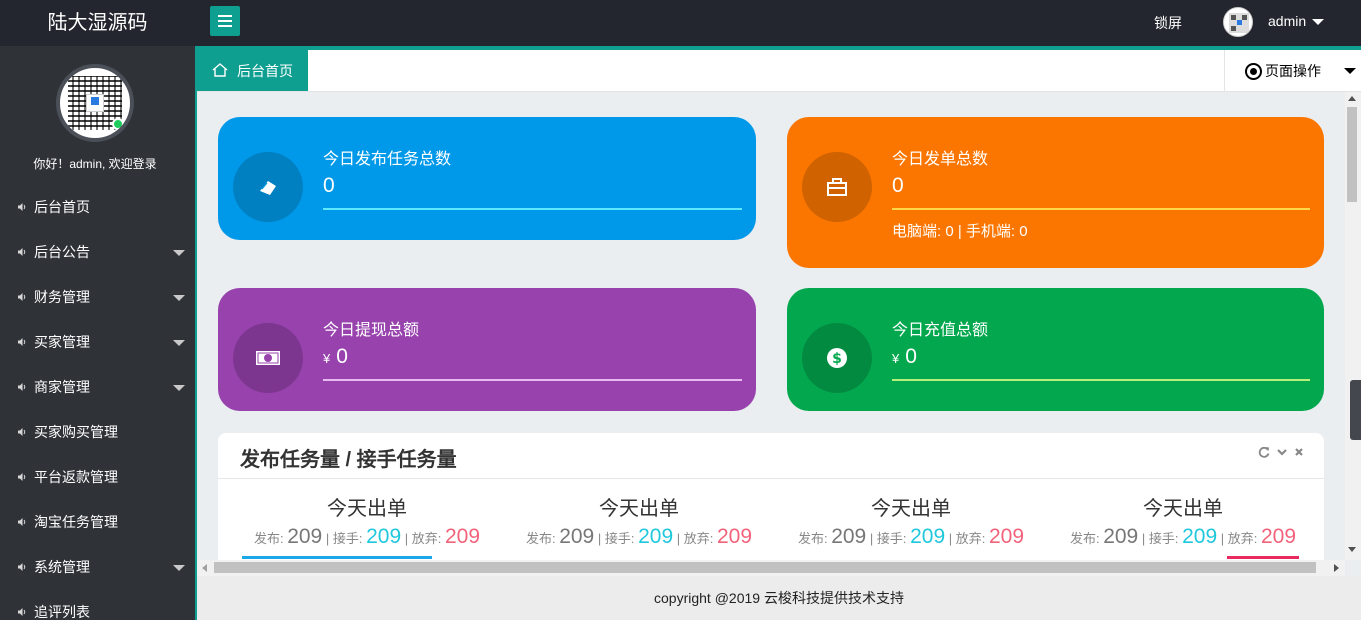 The image size is (1361, 620). What do you see at coordinates (97, 23) in the screenshot?
I see `app-logo: 陆大湿源码` at bounding box center [97, 23].